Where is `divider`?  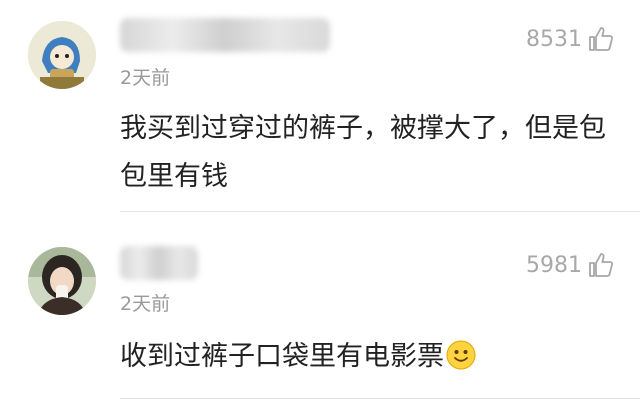 divider is located at coordinates (380, 398).